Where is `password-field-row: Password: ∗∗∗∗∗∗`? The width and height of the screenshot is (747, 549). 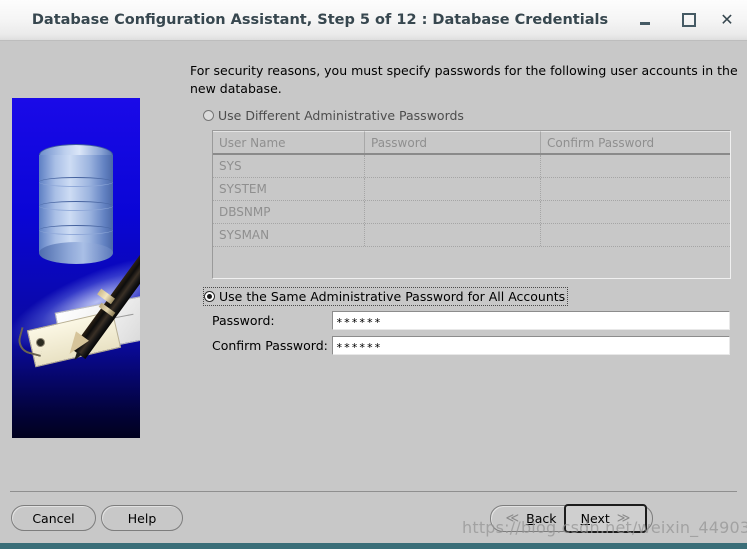 password-field-row: Password: ∗∗∗∗∗∗ is located at coordinates (471, 320).